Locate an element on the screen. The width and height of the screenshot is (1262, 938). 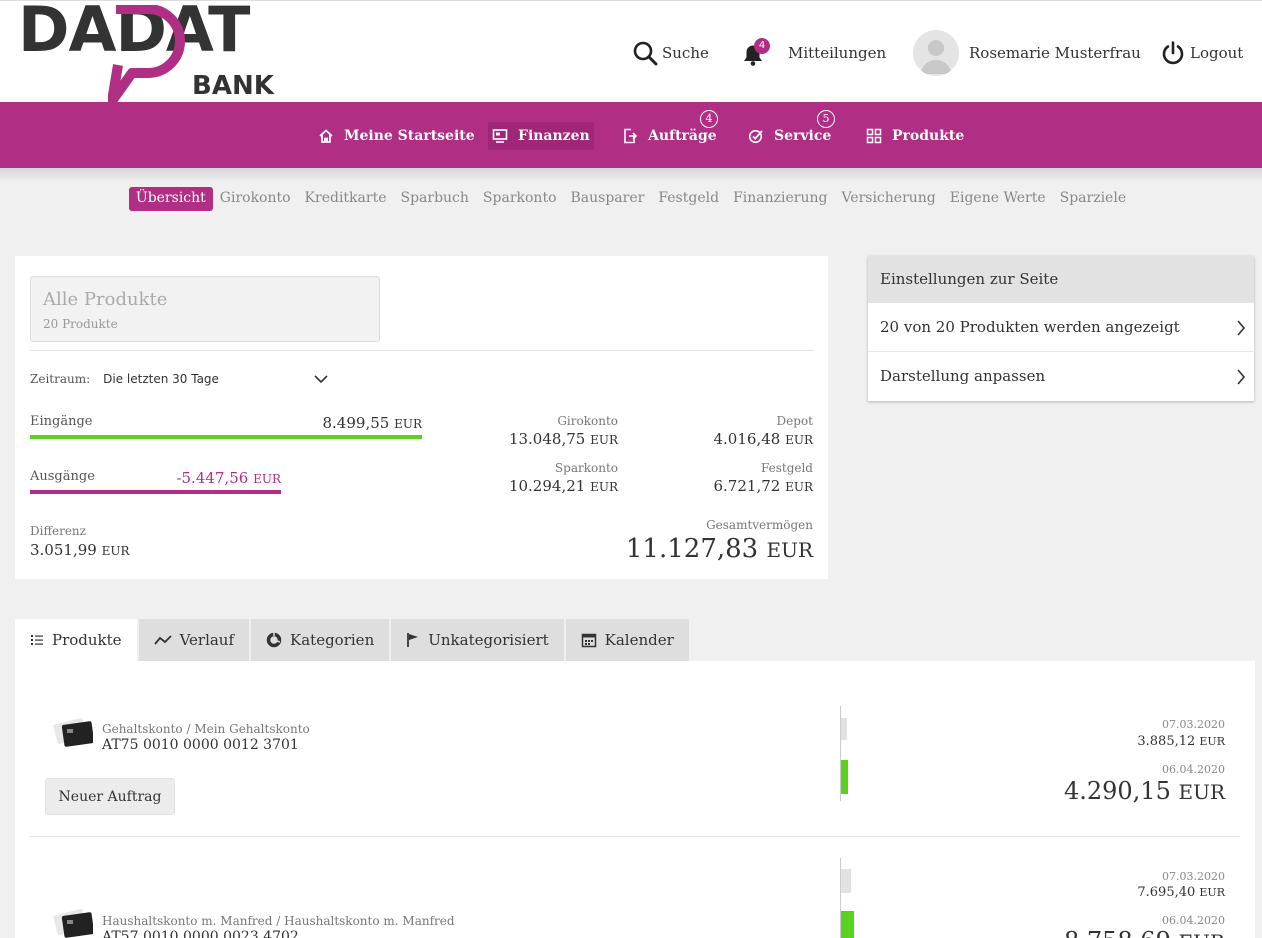
nav-label: Service is located at coordinates (803, 136).